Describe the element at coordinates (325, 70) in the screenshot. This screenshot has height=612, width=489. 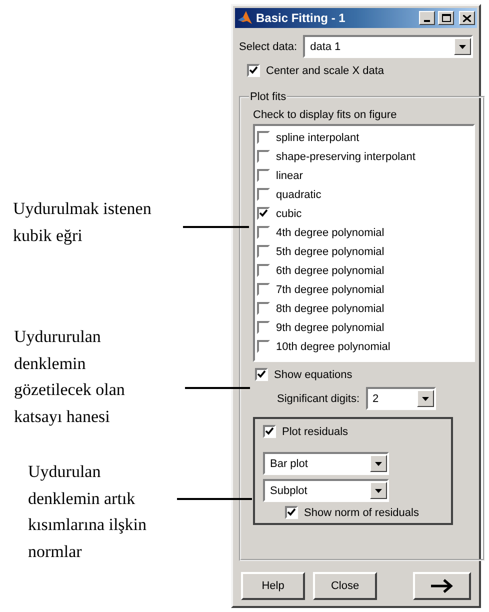
I see `checkbox-label: Center and scale X data` at that location.